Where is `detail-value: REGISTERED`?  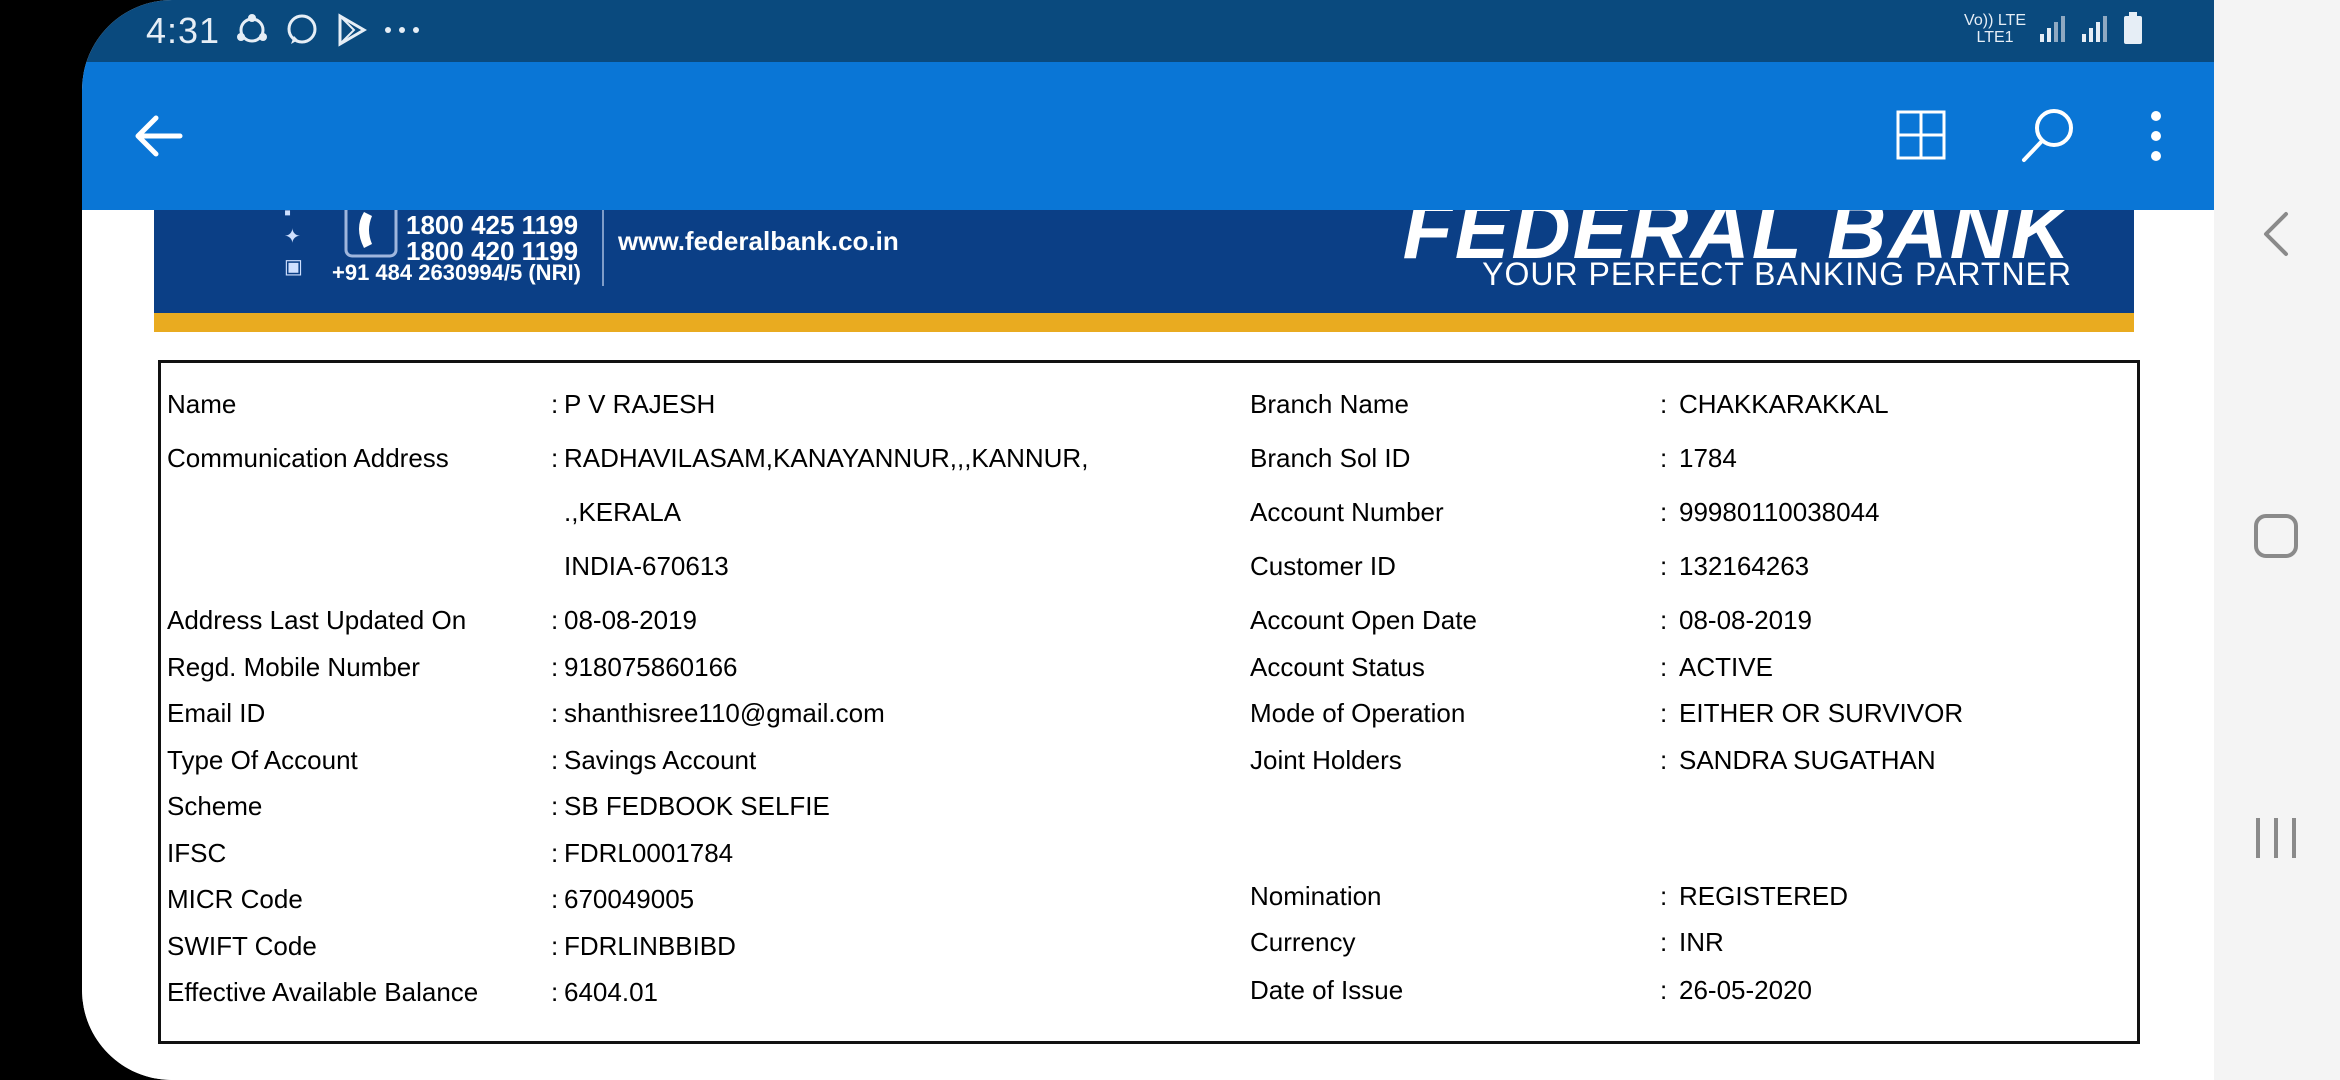 detail-value: REGISTERED is located at coordinates (1764, 896).